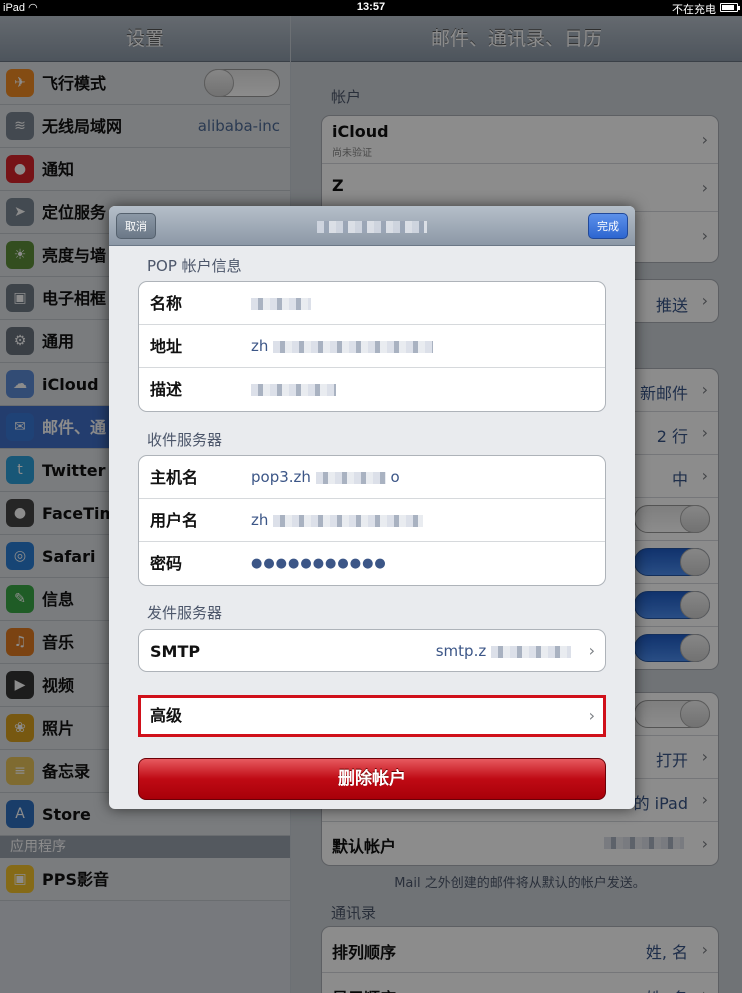 The width and height of the screenshot is (742, 993). I want to click on redacted-title, so click(372, 226).